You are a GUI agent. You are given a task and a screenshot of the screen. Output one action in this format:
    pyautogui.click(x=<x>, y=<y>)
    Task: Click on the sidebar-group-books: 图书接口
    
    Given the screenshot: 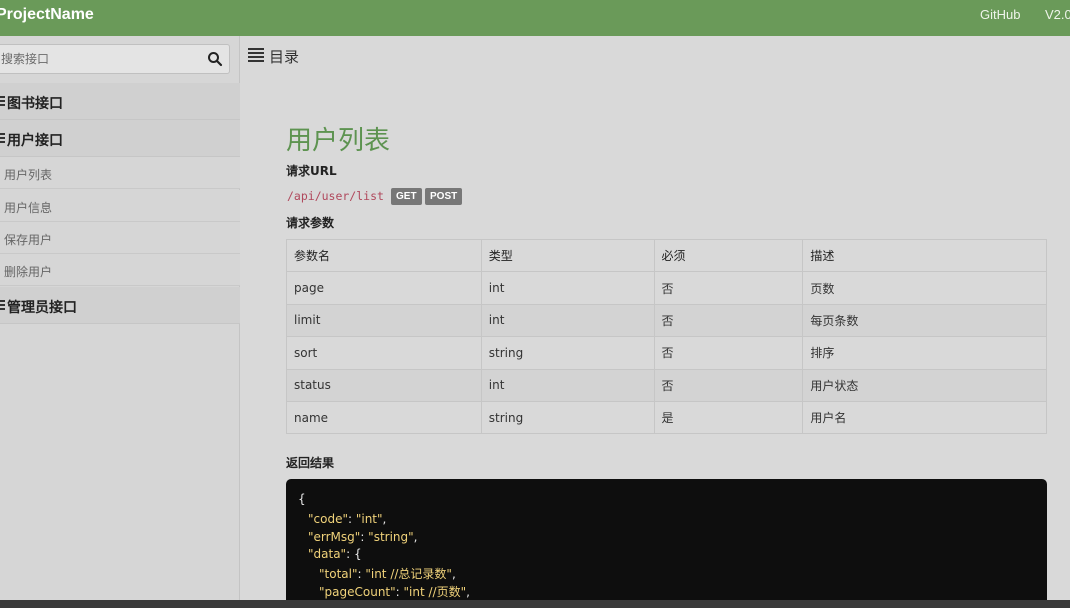 What is the action you would take?
    pyautogui.click(x=120, y=101)
    